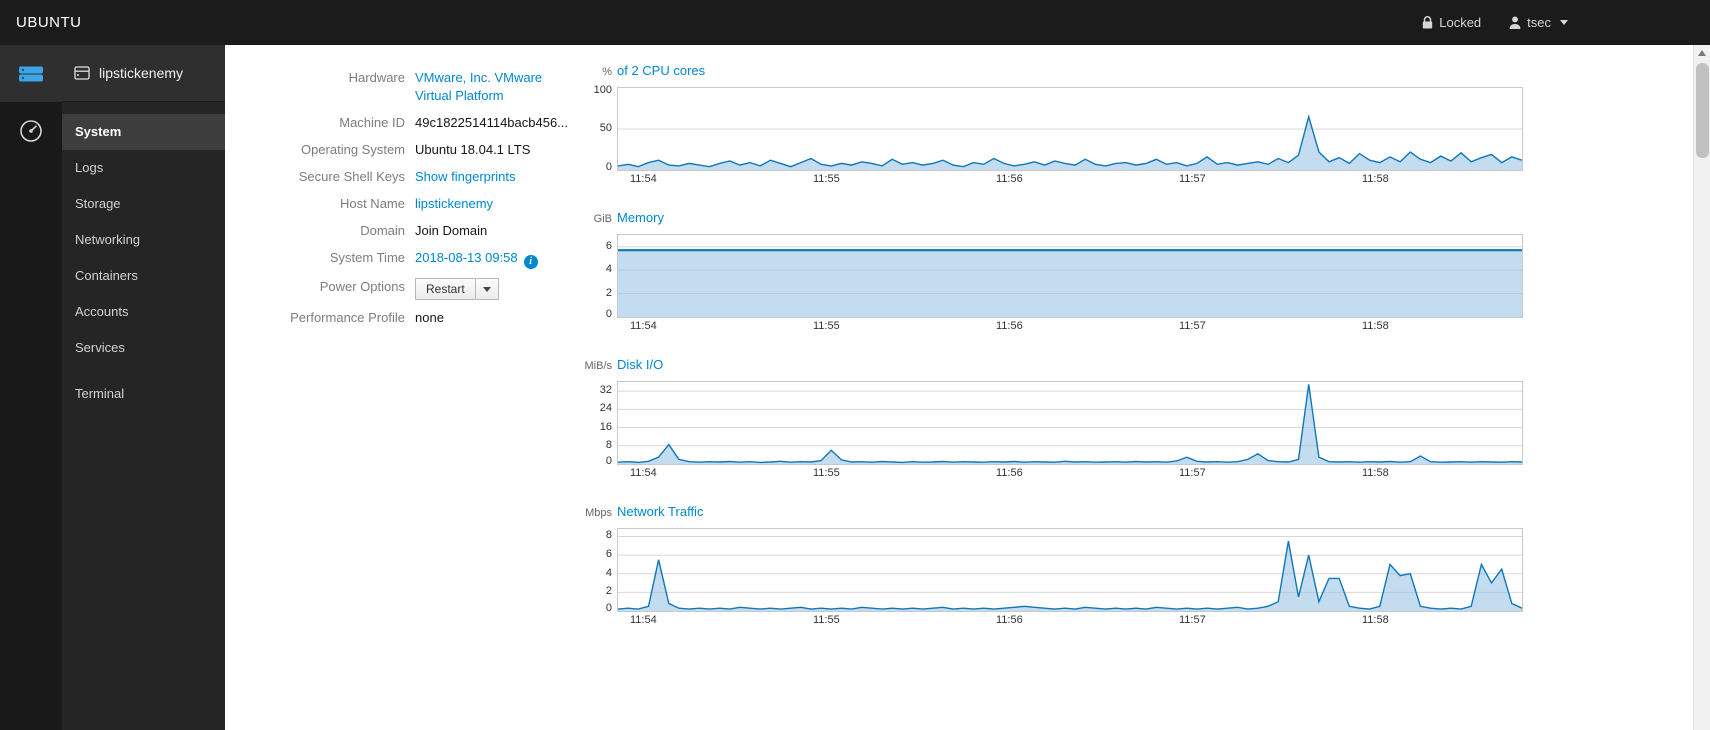  Describe the element at coordinates (143, 276) in the screenshot. I see `sidebar-item-containers: Containers` at that location.